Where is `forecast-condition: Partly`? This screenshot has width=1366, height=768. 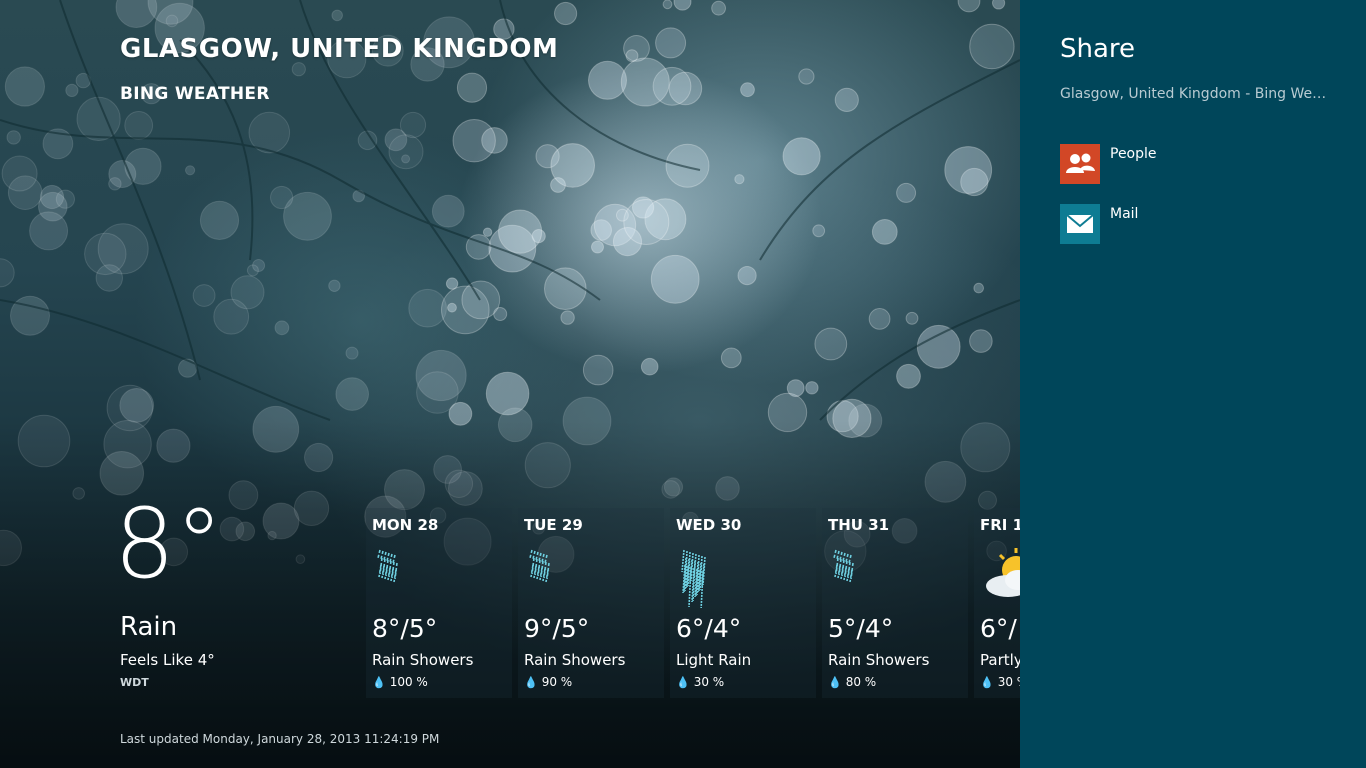
forecast-condition: Partly is located at coordinates (1000, 660).